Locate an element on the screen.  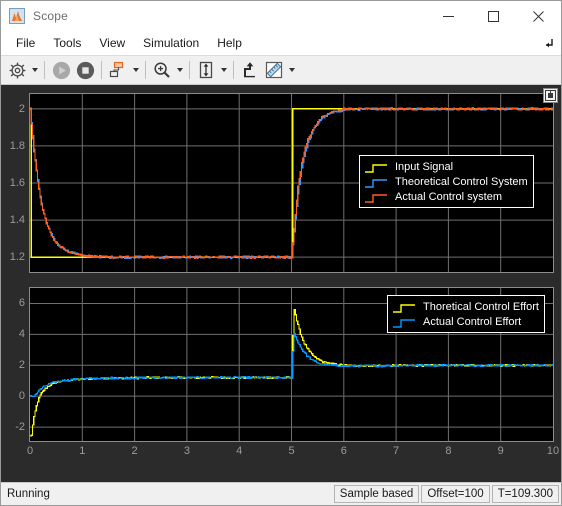
y-tick-label: 6 is located at coordinates (21, 303).